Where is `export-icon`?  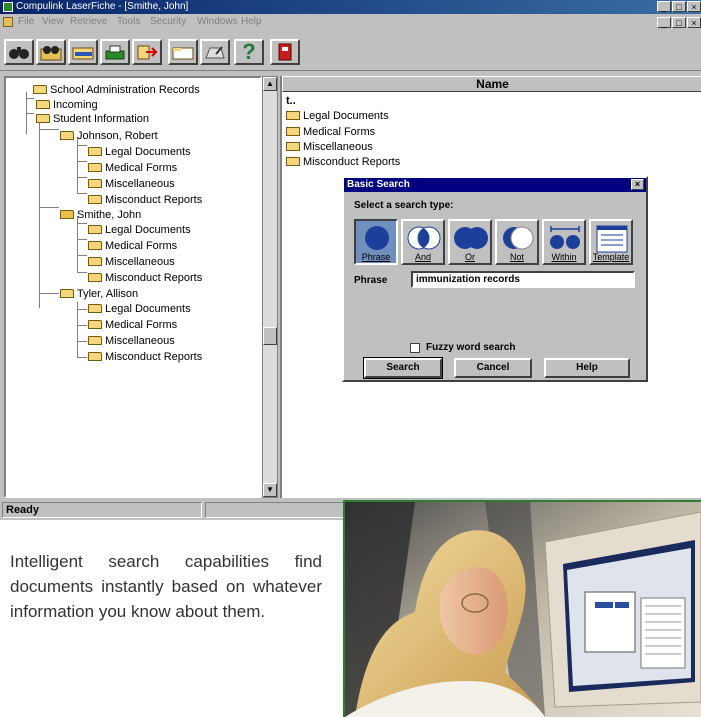 export-icon is located at coordinates (147, 52).